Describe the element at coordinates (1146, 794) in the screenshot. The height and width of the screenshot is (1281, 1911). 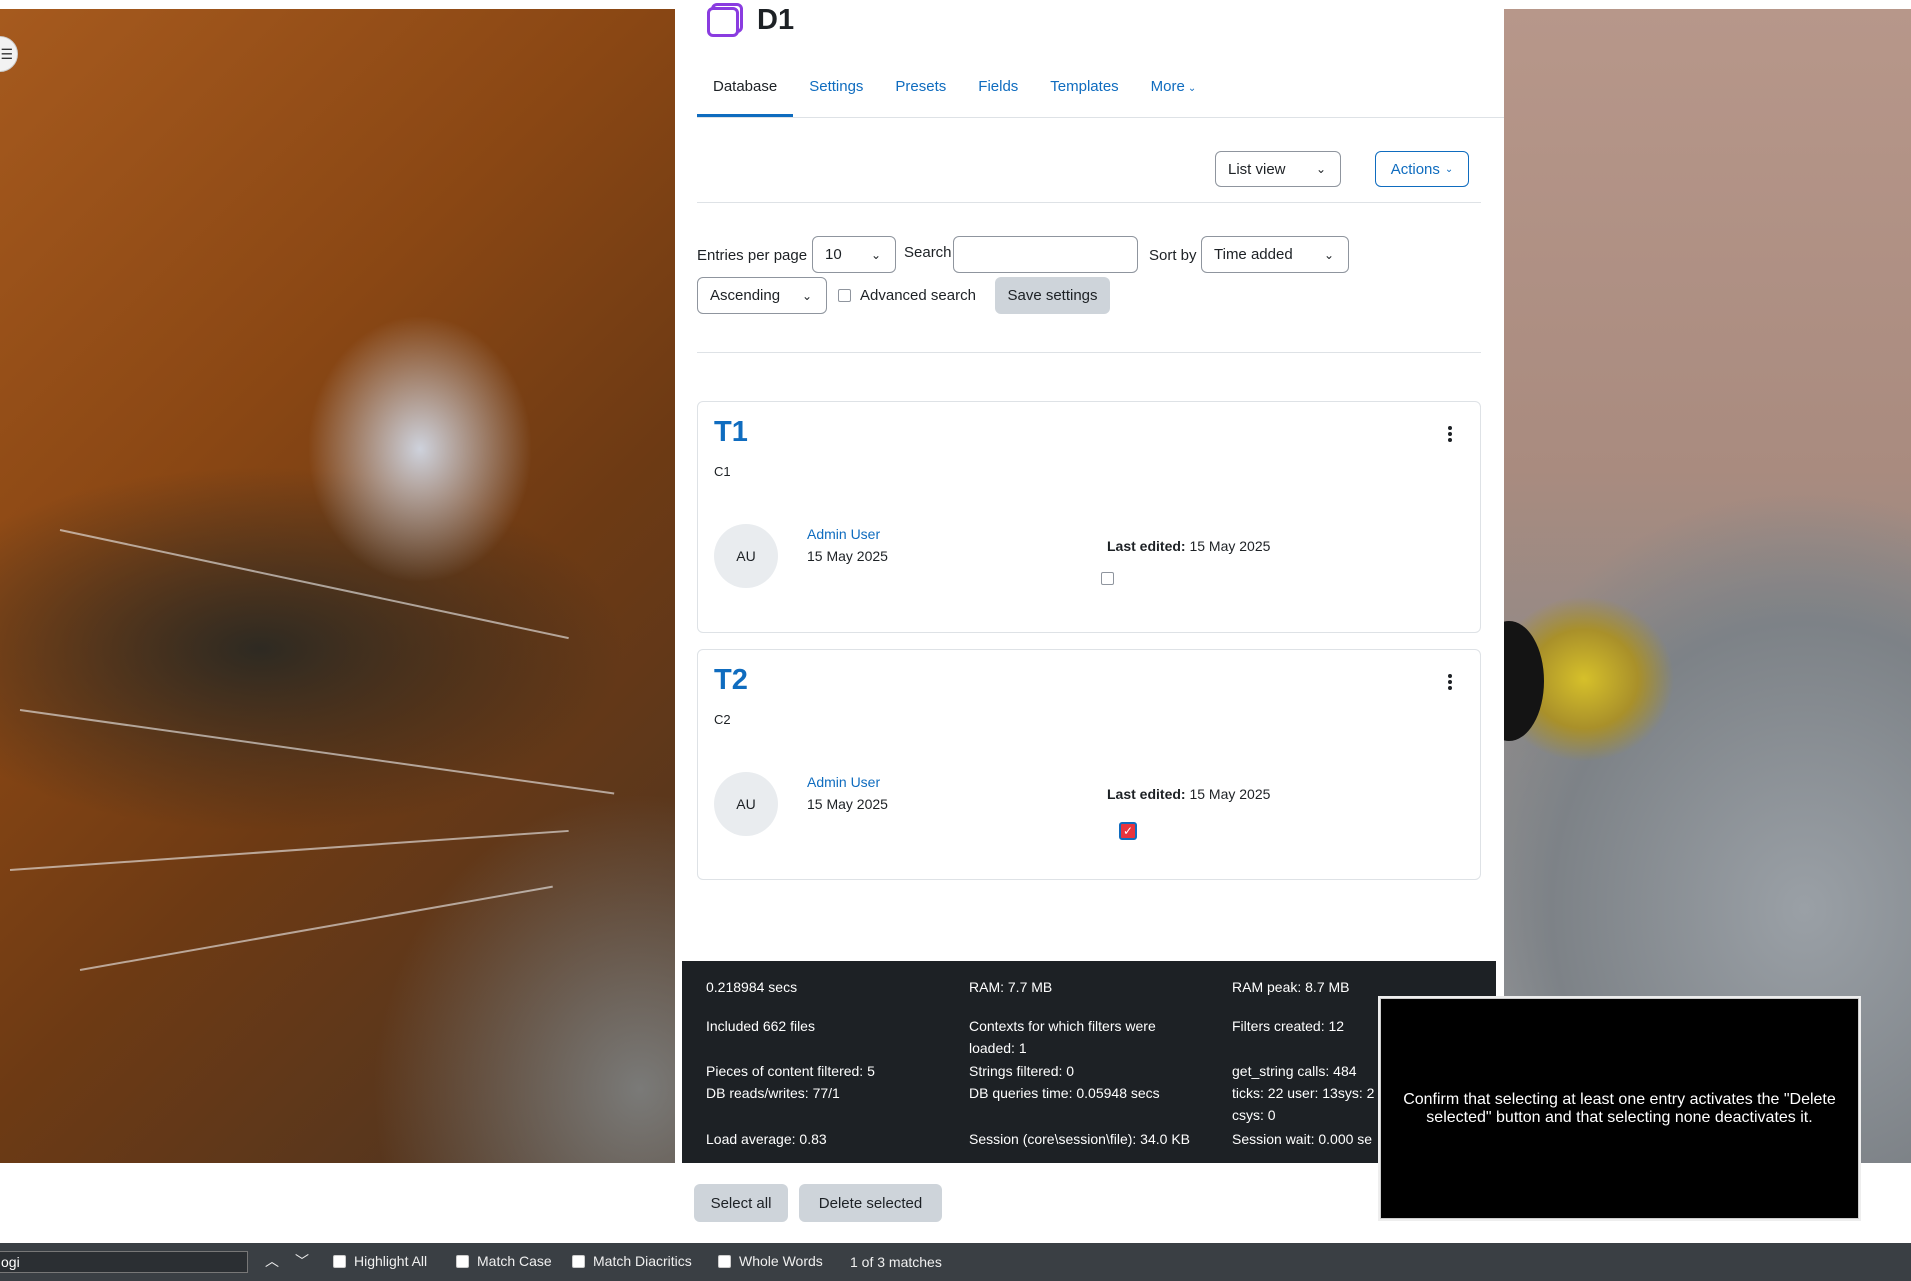
I see `last-edited-label: Last edited:` at that location.